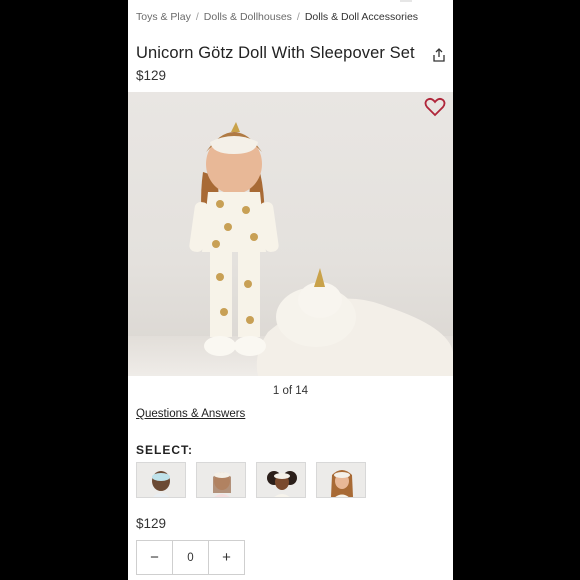 The width and height of the screenshot is (580, 580). Describe the element at coordinates (275, 53) in the screenshot. I see `product-title: Unicorn Götz Doll With Sleepover Set` at that location.